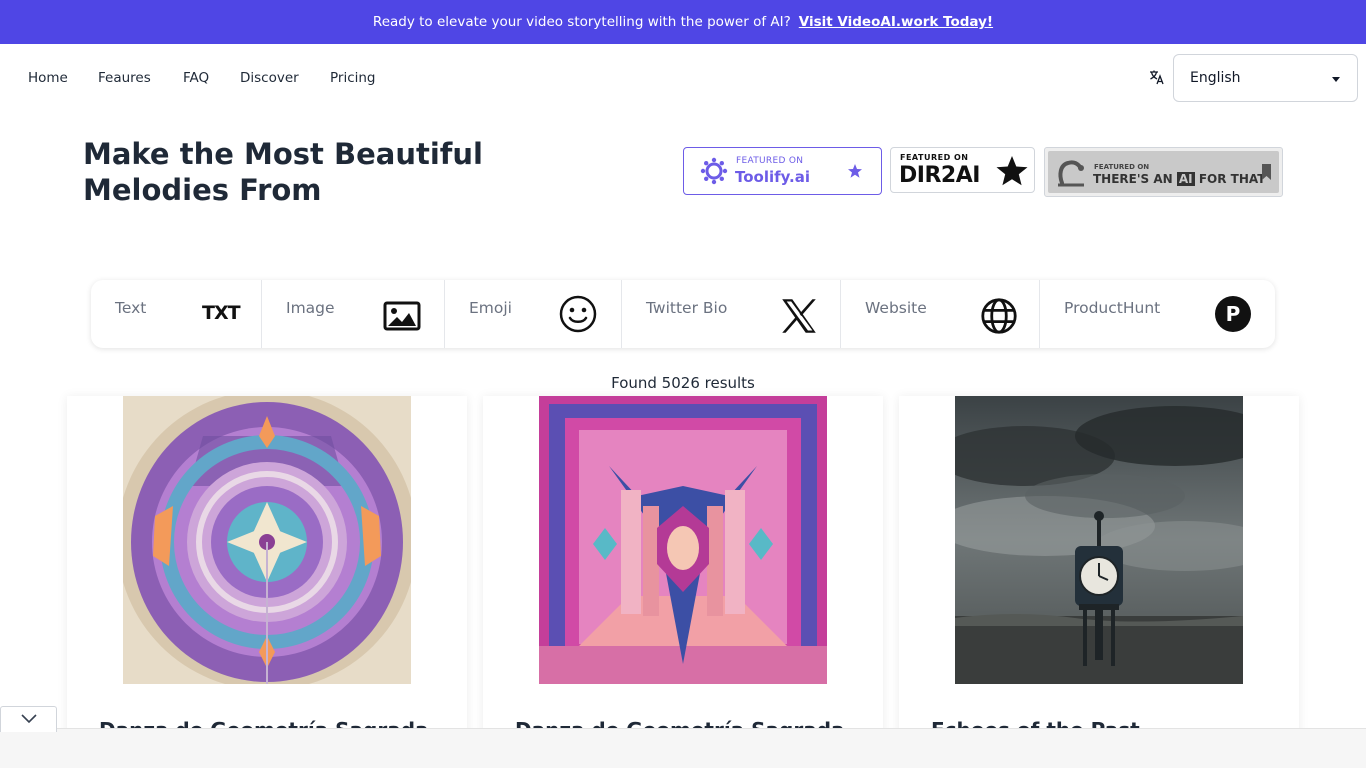 The height and width of the screenshot is (768, 1366). I want to click on input-type-tabs: Text TXT Image Emoji Twitter Bio Website, so click(683, 314).